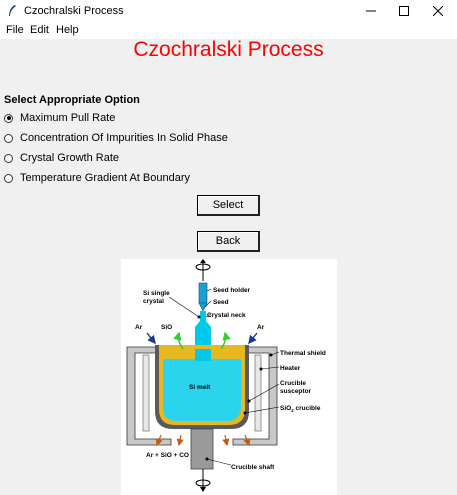 The width and height of the screenshot is (457, 495). What do you see at coordinates (226, 315) in the screenshot?
I see `label-crystal-neck: Crystal neck` at bounding box center [226, 315].